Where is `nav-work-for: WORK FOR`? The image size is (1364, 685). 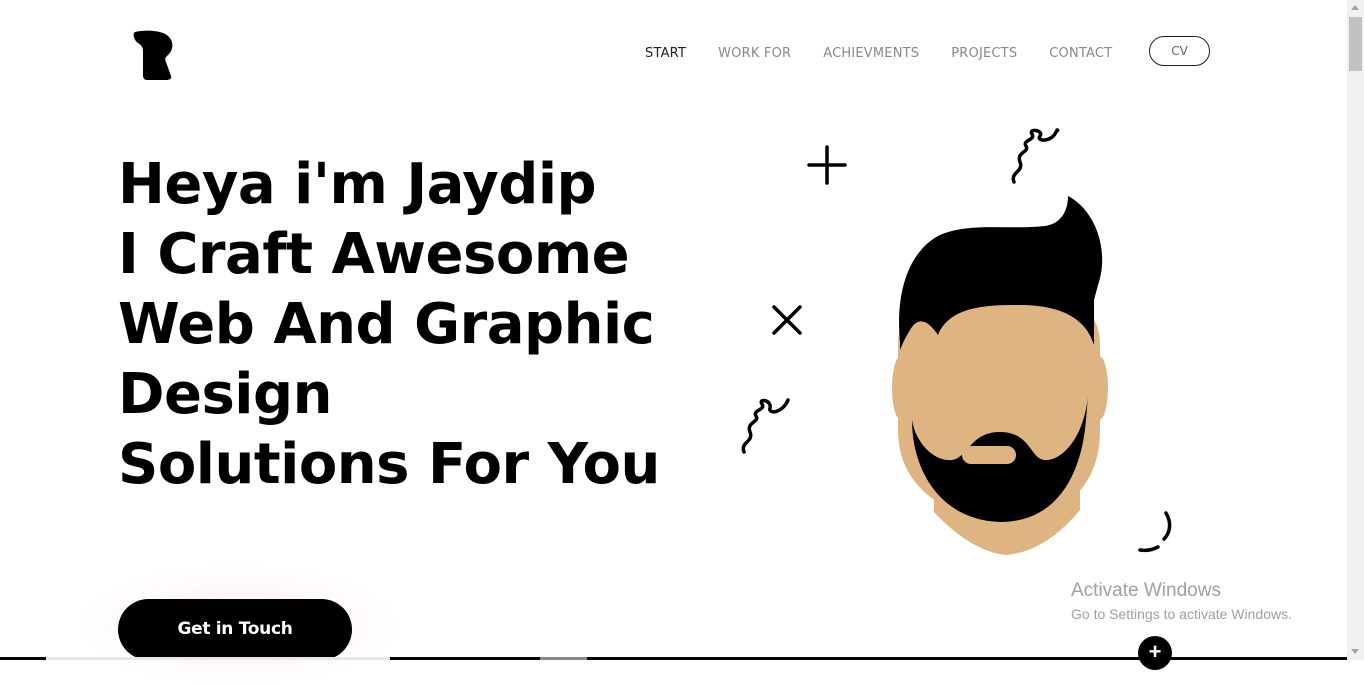
nav-work-for: WORK FOR is located at coordinates (754, 54).